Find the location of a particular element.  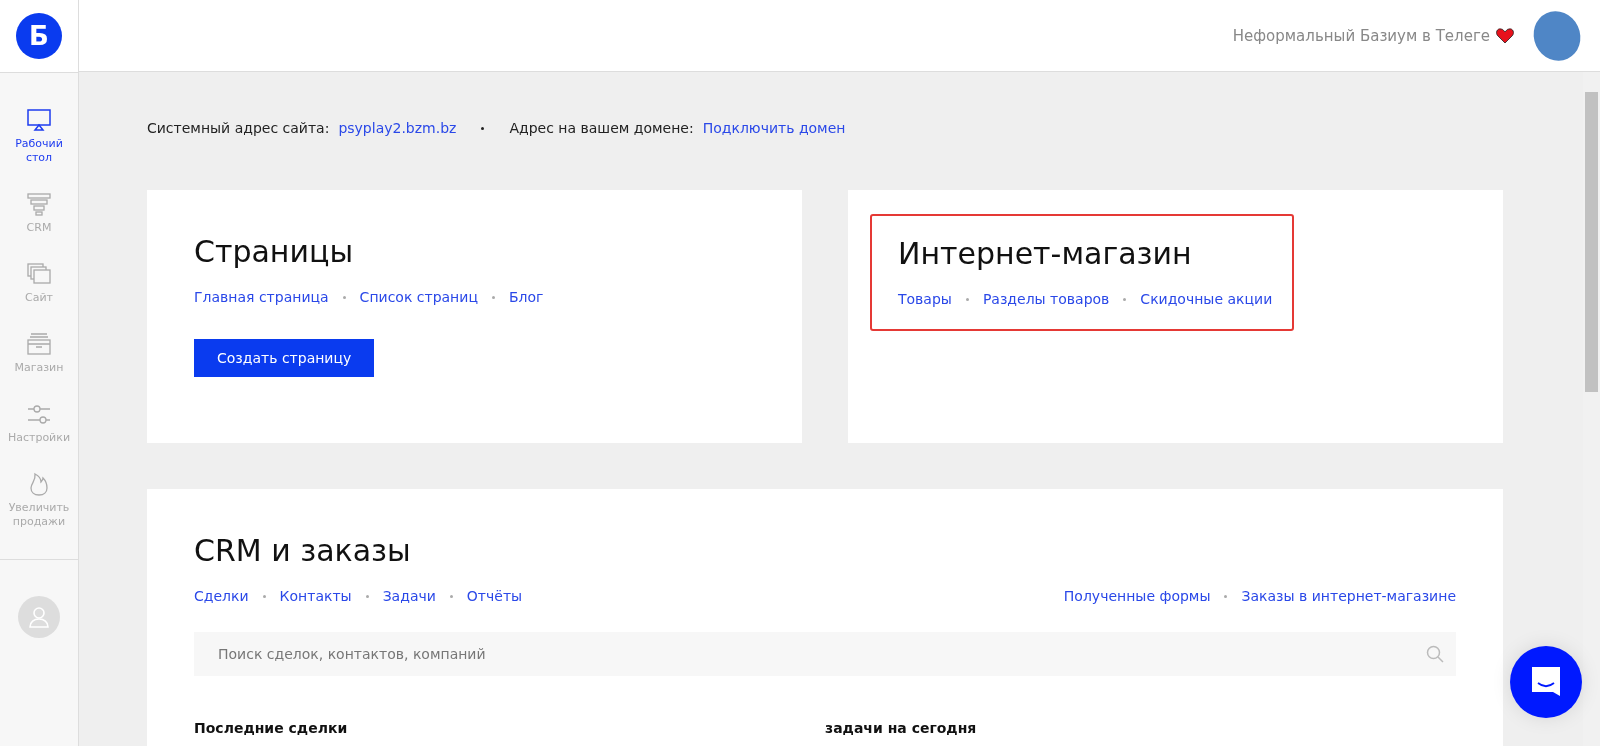

telegram-link: Неформальный Базиум в Телеге is located at coordinates (1361, 35).